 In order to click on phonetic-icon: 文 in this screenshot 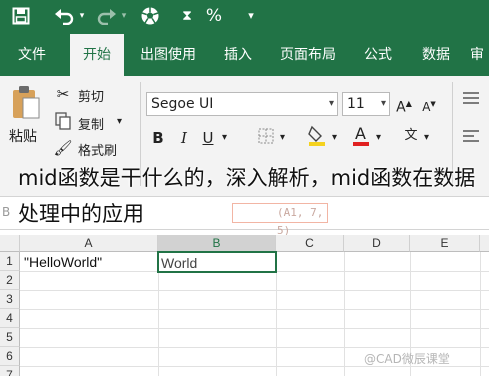, I will do `click(411, 136)`.